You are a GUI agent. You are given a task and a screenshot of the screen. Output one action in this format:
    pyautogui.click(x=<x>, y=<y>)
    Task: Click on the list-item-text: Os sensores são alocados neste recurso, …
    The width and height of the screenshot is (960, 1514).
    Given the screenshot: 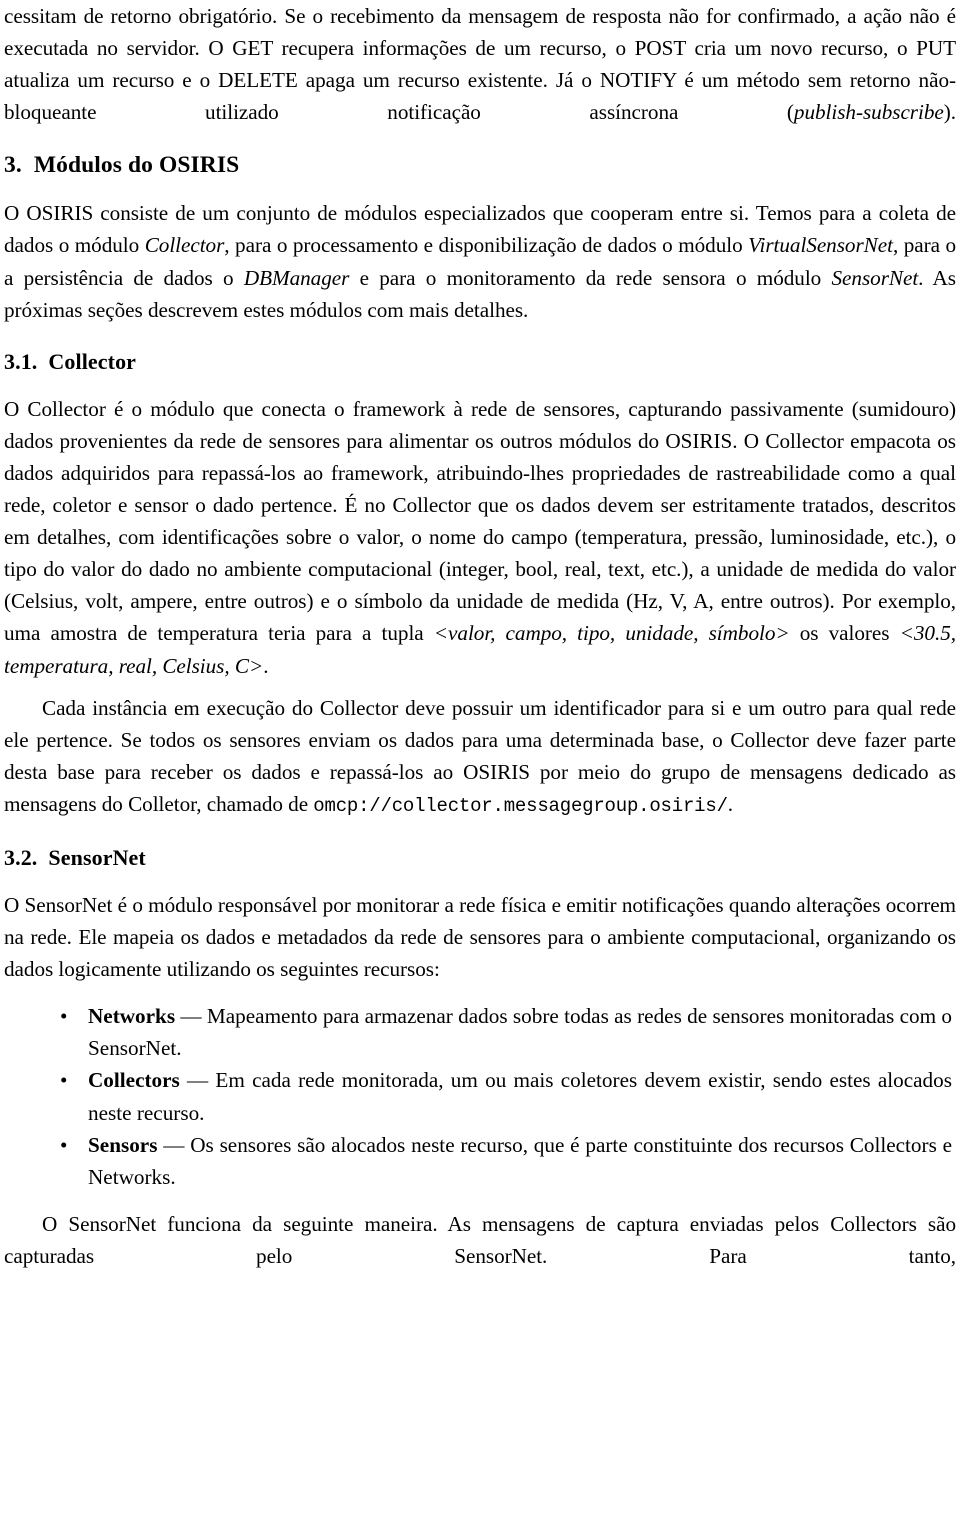 What is the action you would take?
    pyautogui.click(x=520, y=1160)
    